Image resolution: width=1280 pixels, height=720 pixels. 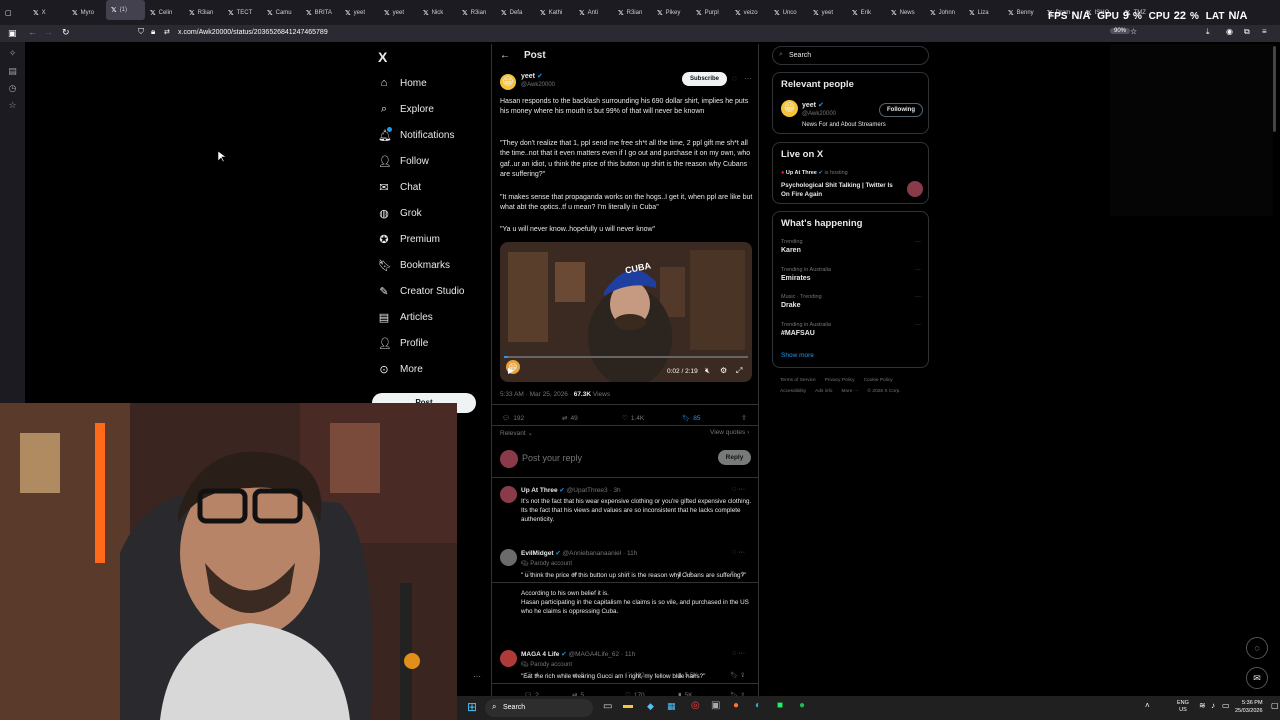 What do you see at coordinates (691, 418) in the screenshot?
I see `bookmark-action: 🔖︎ 85` at bounding box center [691, 418].